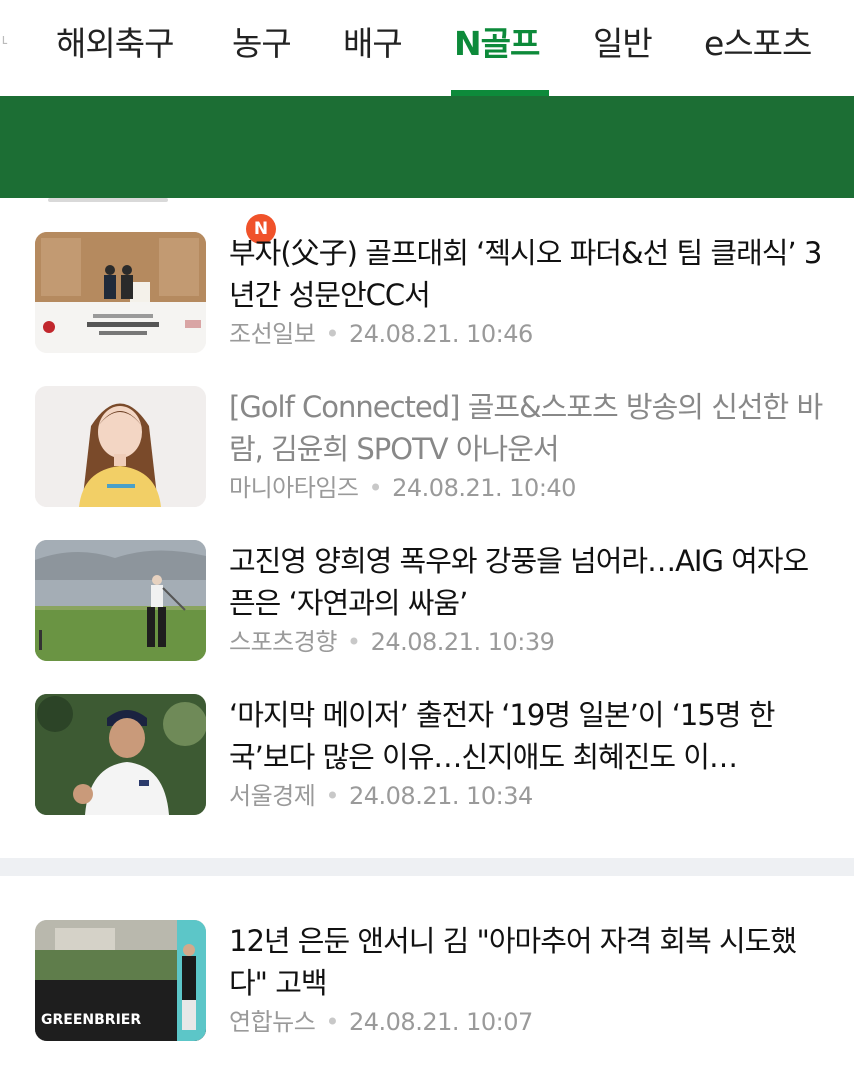 Image resolution: width=854 pixels, height=1067 pixels. I want to click on article-source: 조선일보, so click(272, 334).